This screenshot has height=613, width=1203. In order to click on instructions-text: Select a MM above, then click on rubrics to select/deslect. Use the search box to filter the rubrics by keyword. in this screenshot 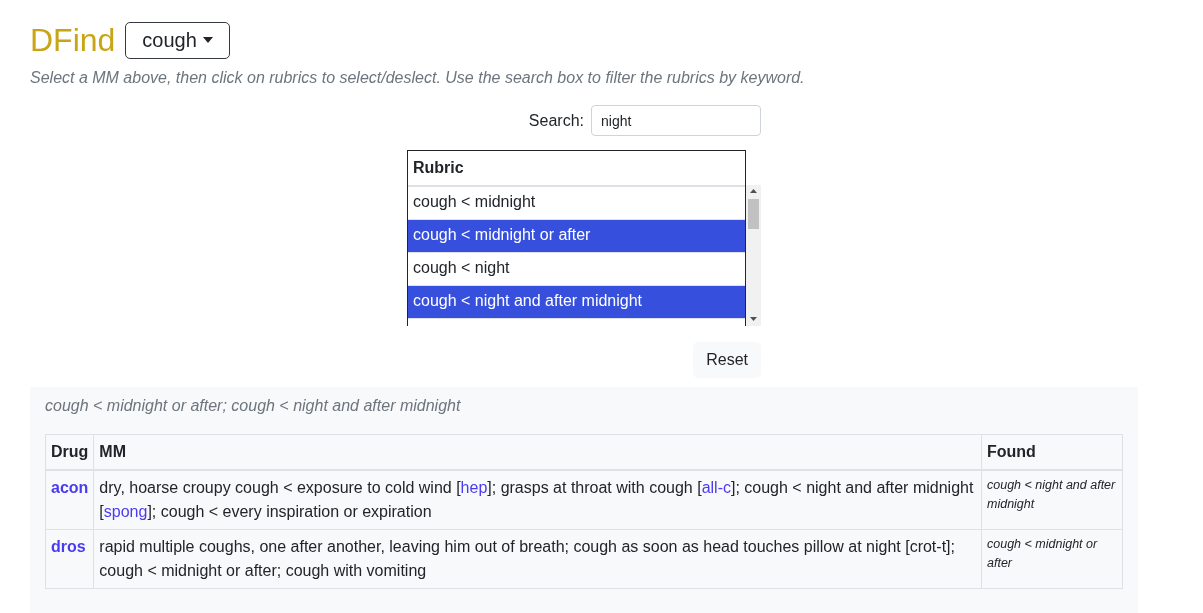, I will do `click(418, 78)`.